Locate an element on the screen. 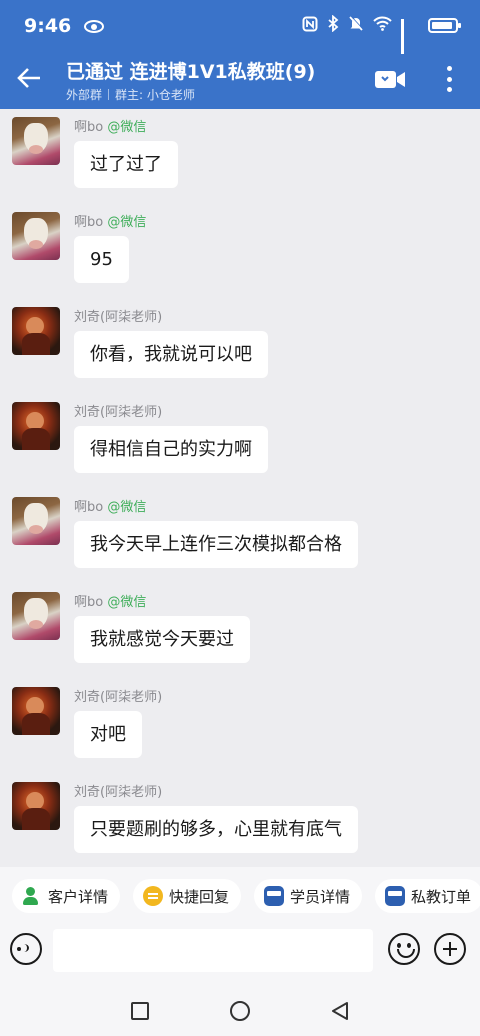  battery-icon is located at coordinates (444, 25).